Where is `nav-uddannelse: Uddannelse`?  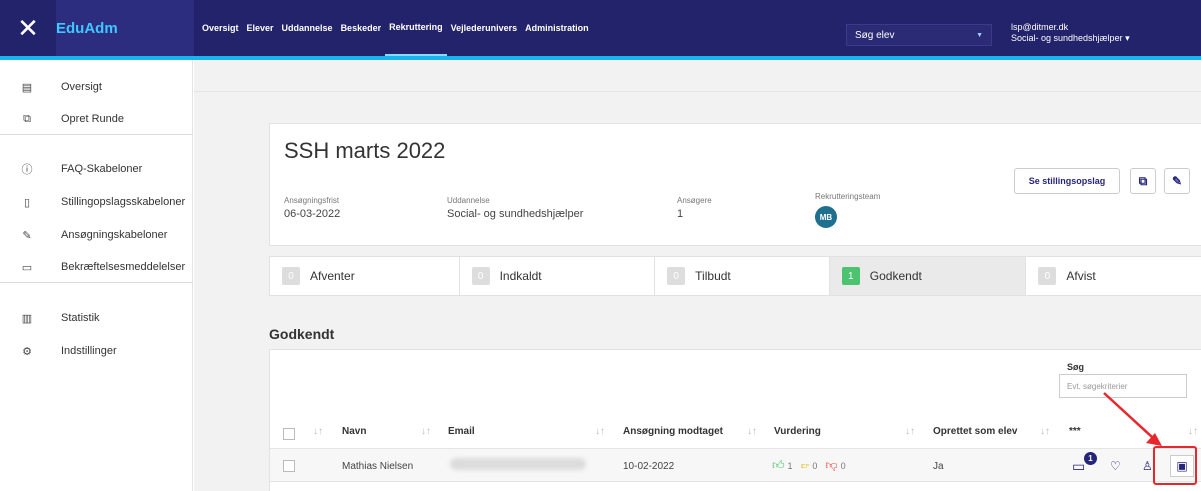 nav-uddannelse: Uddannelse is located at coordinates (307, 28).